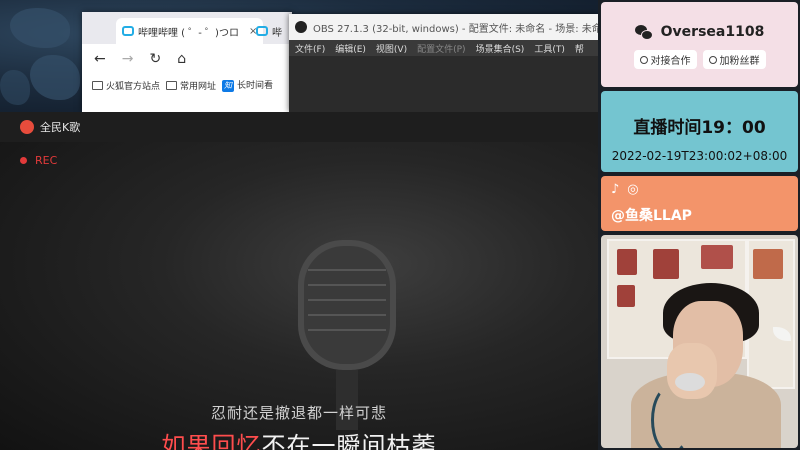 Image resolution: width=800 pixels, height=450 pixels. I want to click on live-time-panel: 直播时间19：00 2022-02-19T23:00:02+08:00, so click(699, 131).